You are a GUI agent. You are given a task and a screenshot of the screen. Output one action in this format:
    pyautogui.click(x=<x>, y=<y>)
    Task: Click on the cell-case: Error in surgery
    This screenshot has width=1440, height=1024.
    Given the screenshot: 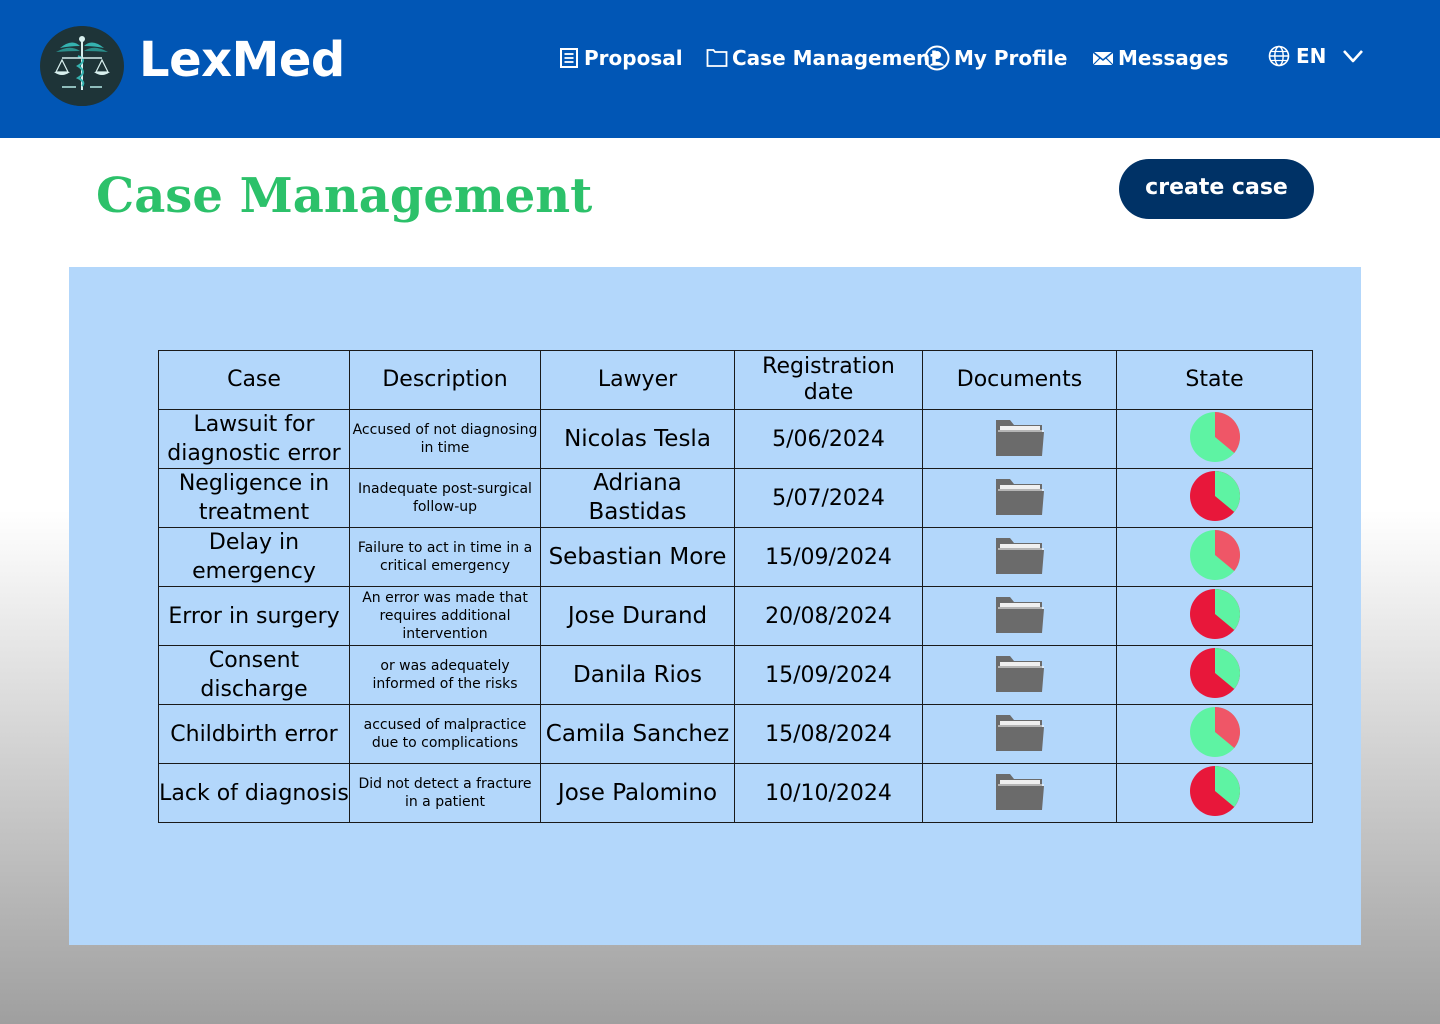 What is the action you would take?
    pyautogui.click(x=254, y=616)
    